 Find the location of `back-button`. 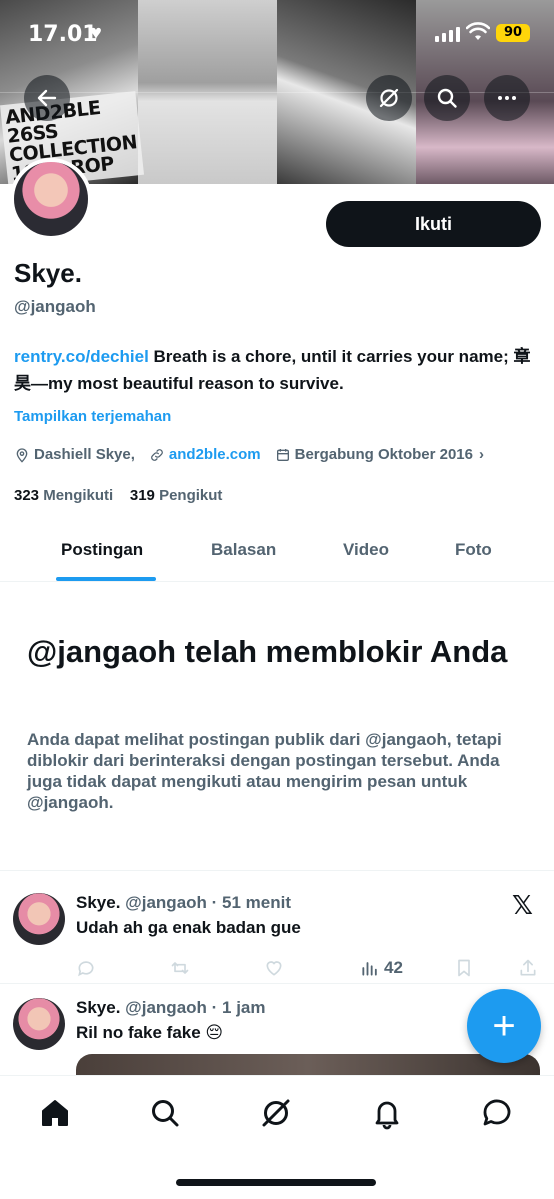

back-button is located at coordinates (47, 98).